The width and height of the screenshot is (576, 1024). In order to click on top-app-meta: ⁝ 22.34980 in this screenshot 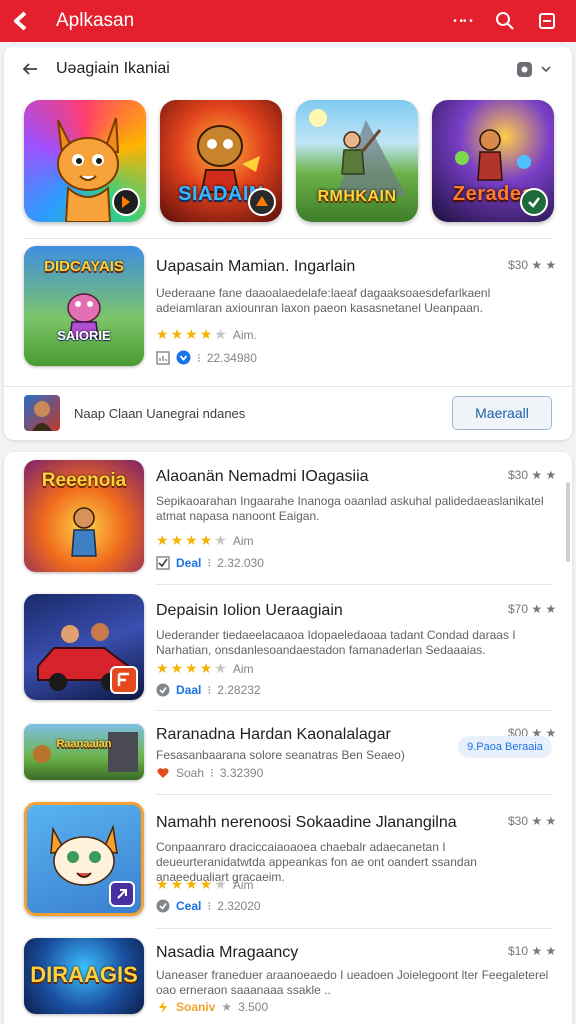, I will do `click(206, 357)`.